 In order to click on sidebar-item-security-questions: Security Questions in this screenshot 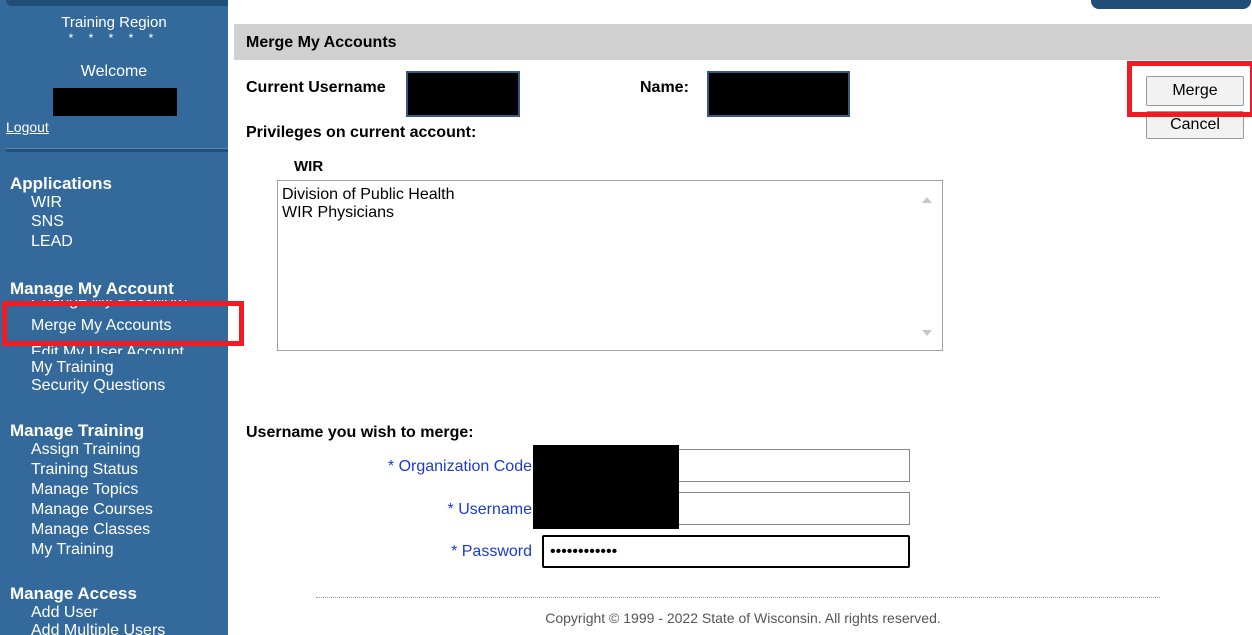, I will do `click(98, 386)`.